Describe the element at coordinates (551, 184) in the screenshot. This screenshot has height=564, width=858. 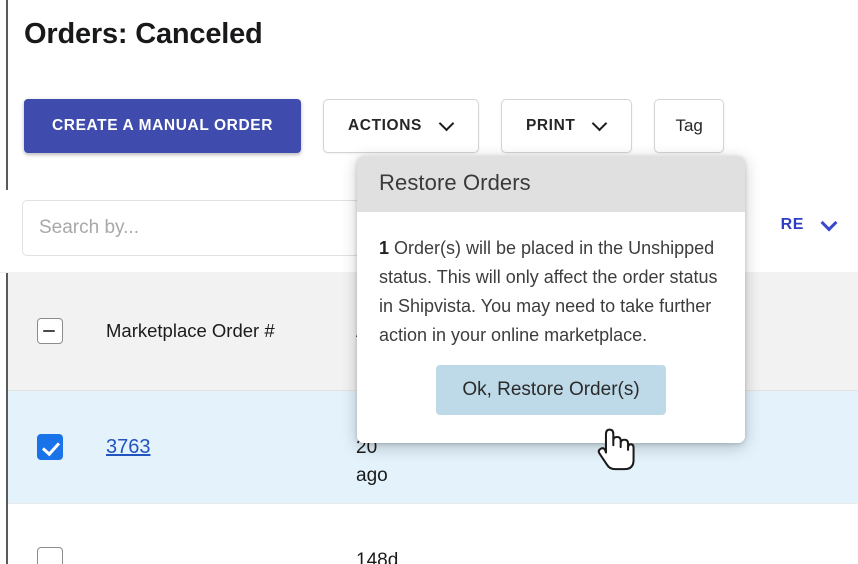
I see `popover-title: Restore Orders` at that location.